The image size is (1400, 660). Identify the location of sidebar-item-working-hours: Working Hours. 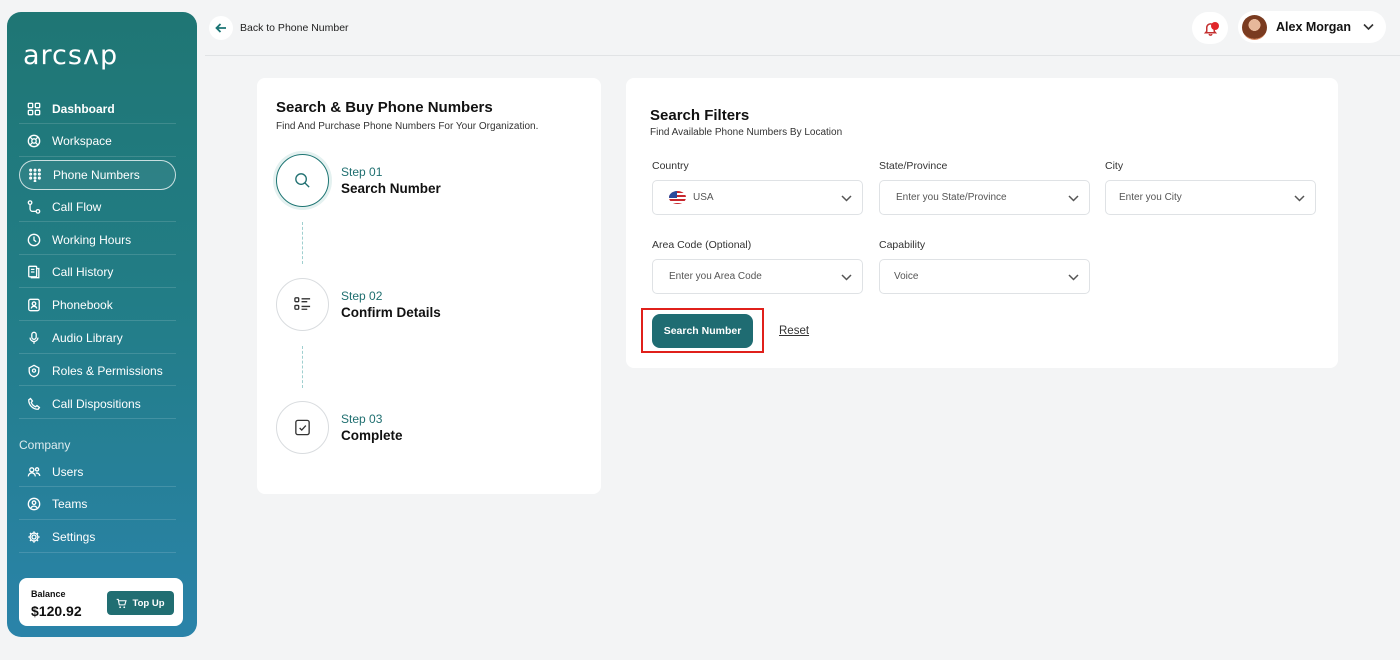
(97, 240).